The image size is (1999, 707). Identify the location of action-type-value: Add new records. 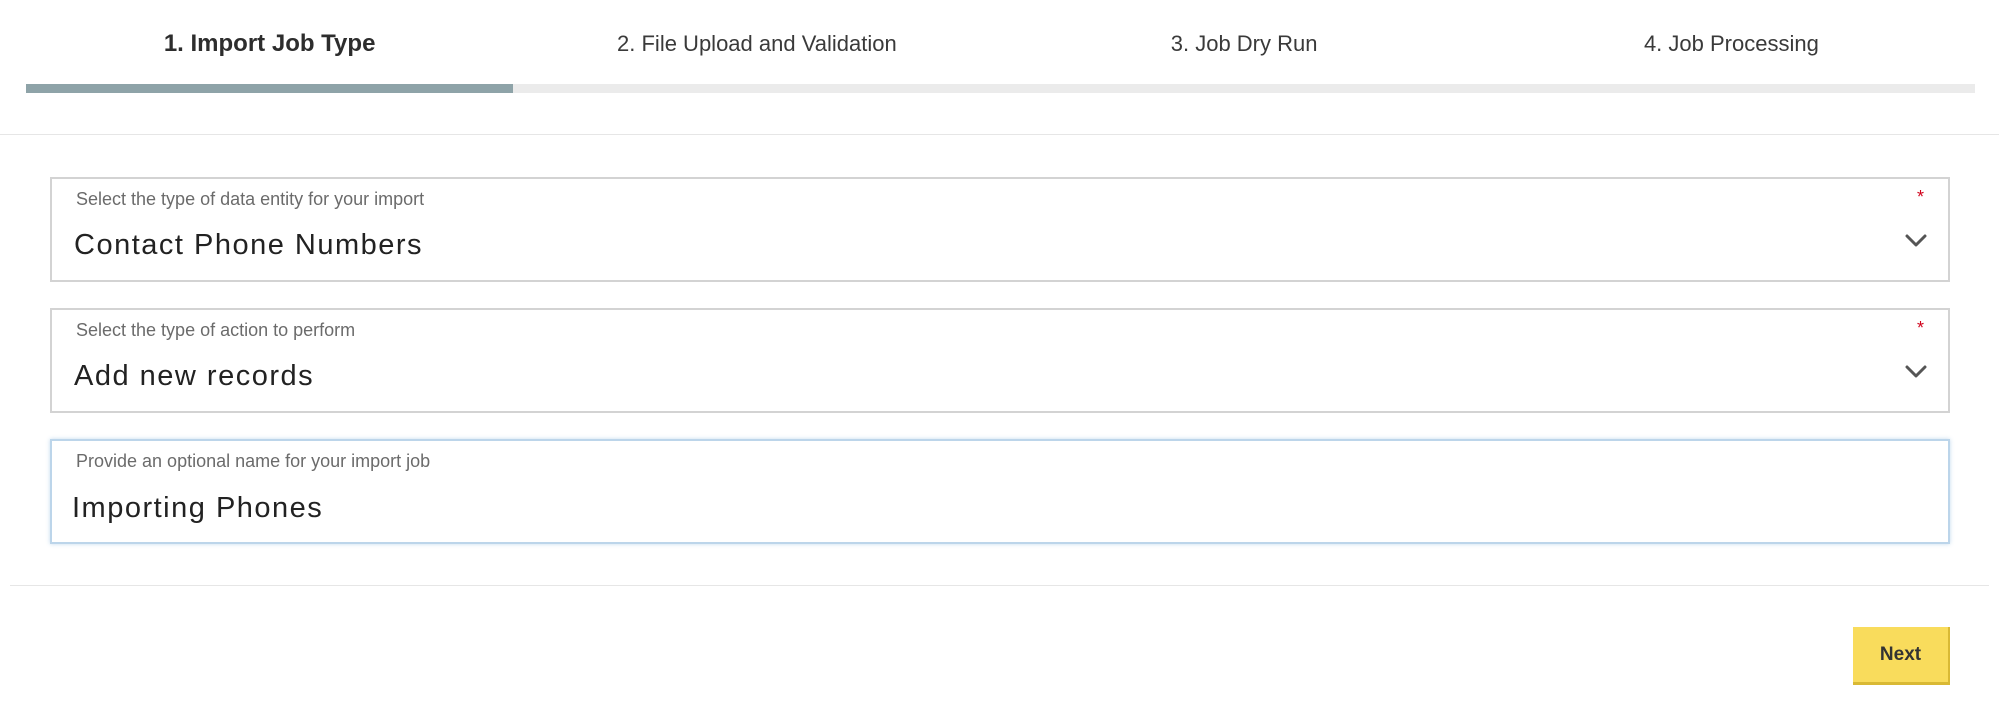
(194, 376).